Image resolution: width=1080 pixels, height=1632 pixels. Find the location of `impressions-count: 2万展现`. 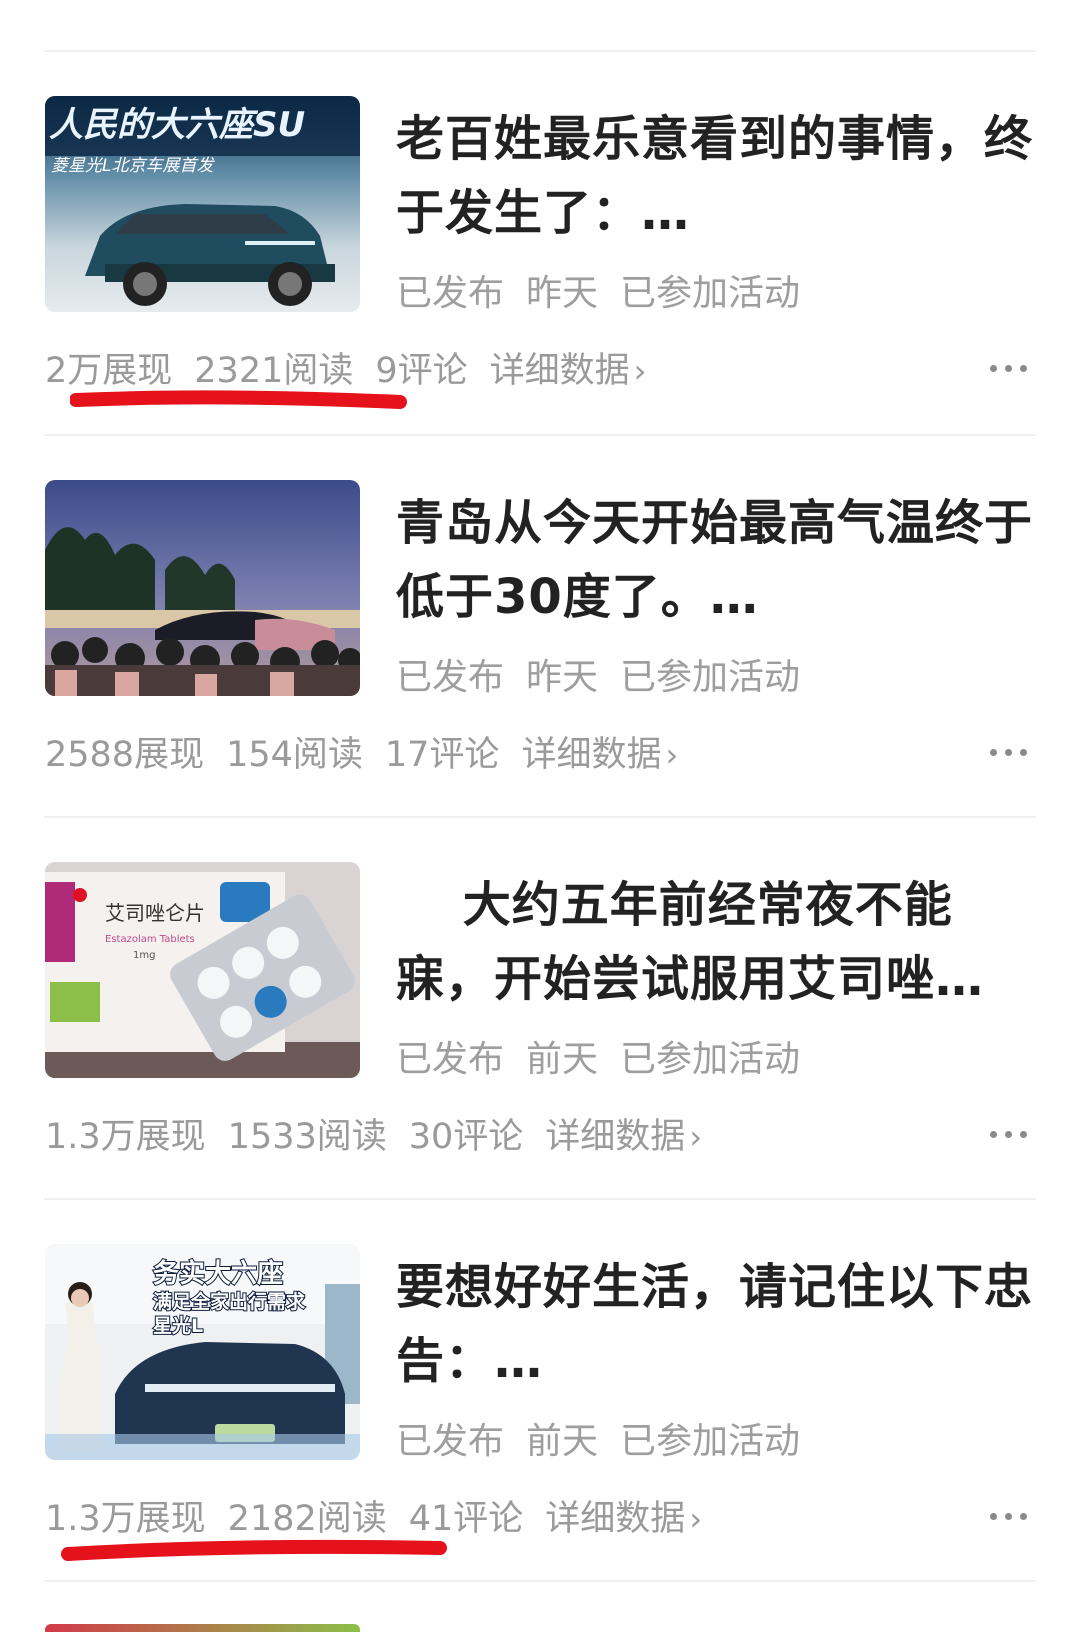

impressions-count: 2万展现 is located at coordinates (109, 371).